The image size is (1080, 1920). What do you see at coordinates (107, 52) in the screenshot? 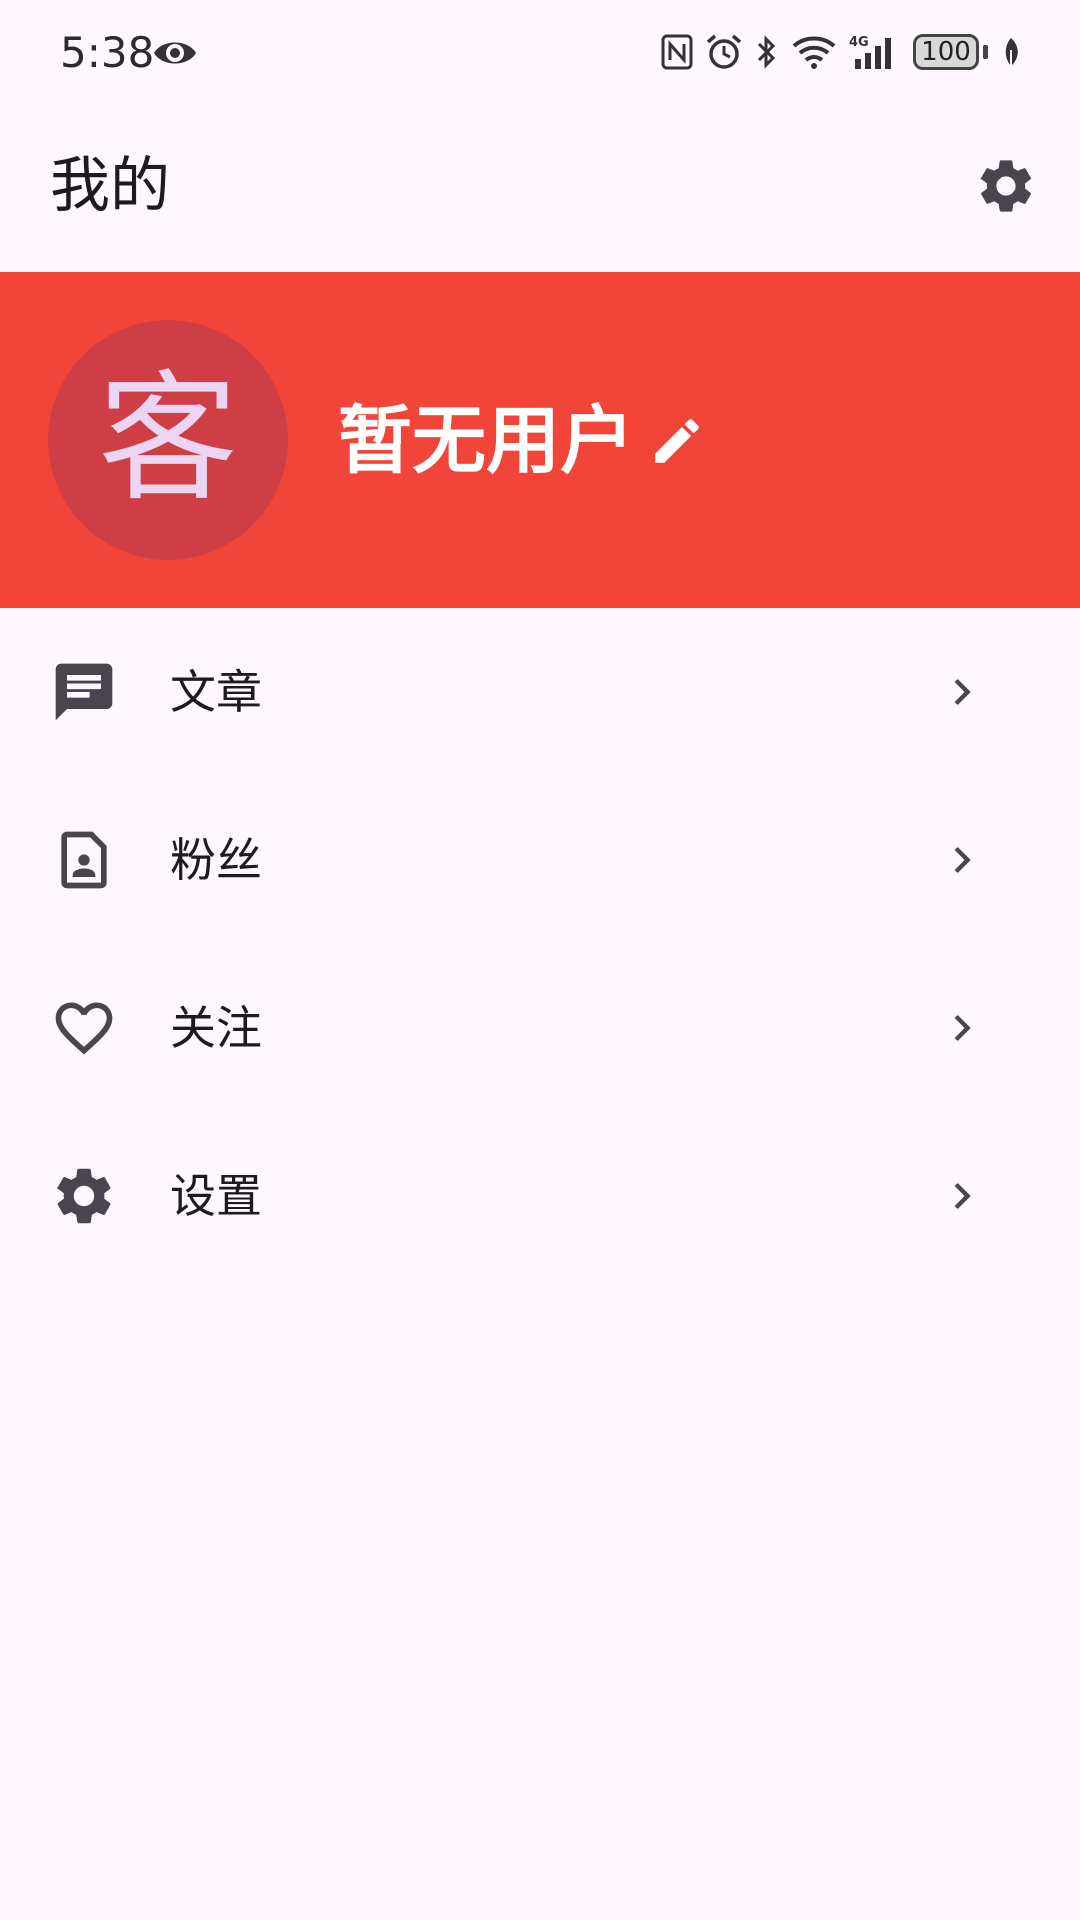
I see `status-time: 5:38` at bounding box center [107, 52].